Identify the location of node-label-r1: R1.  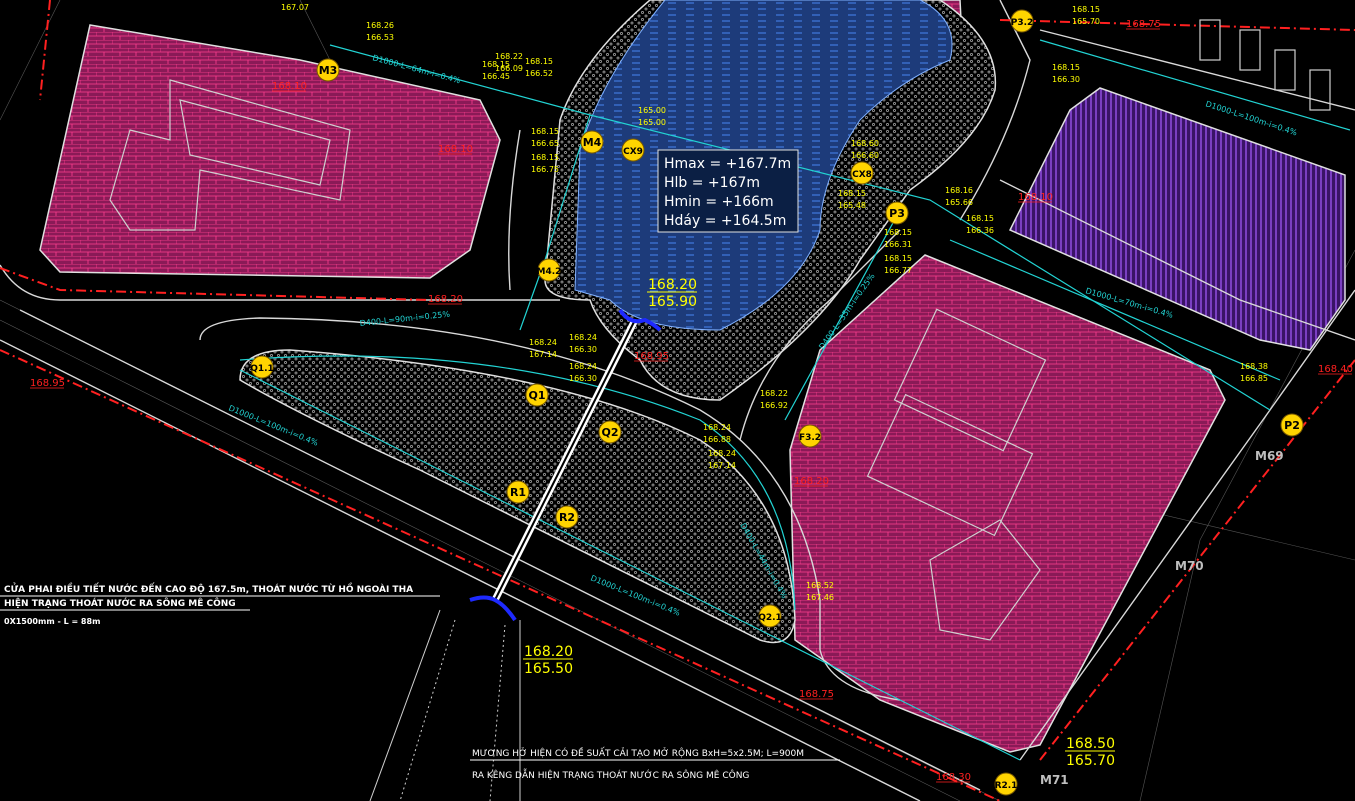
(518, 492).